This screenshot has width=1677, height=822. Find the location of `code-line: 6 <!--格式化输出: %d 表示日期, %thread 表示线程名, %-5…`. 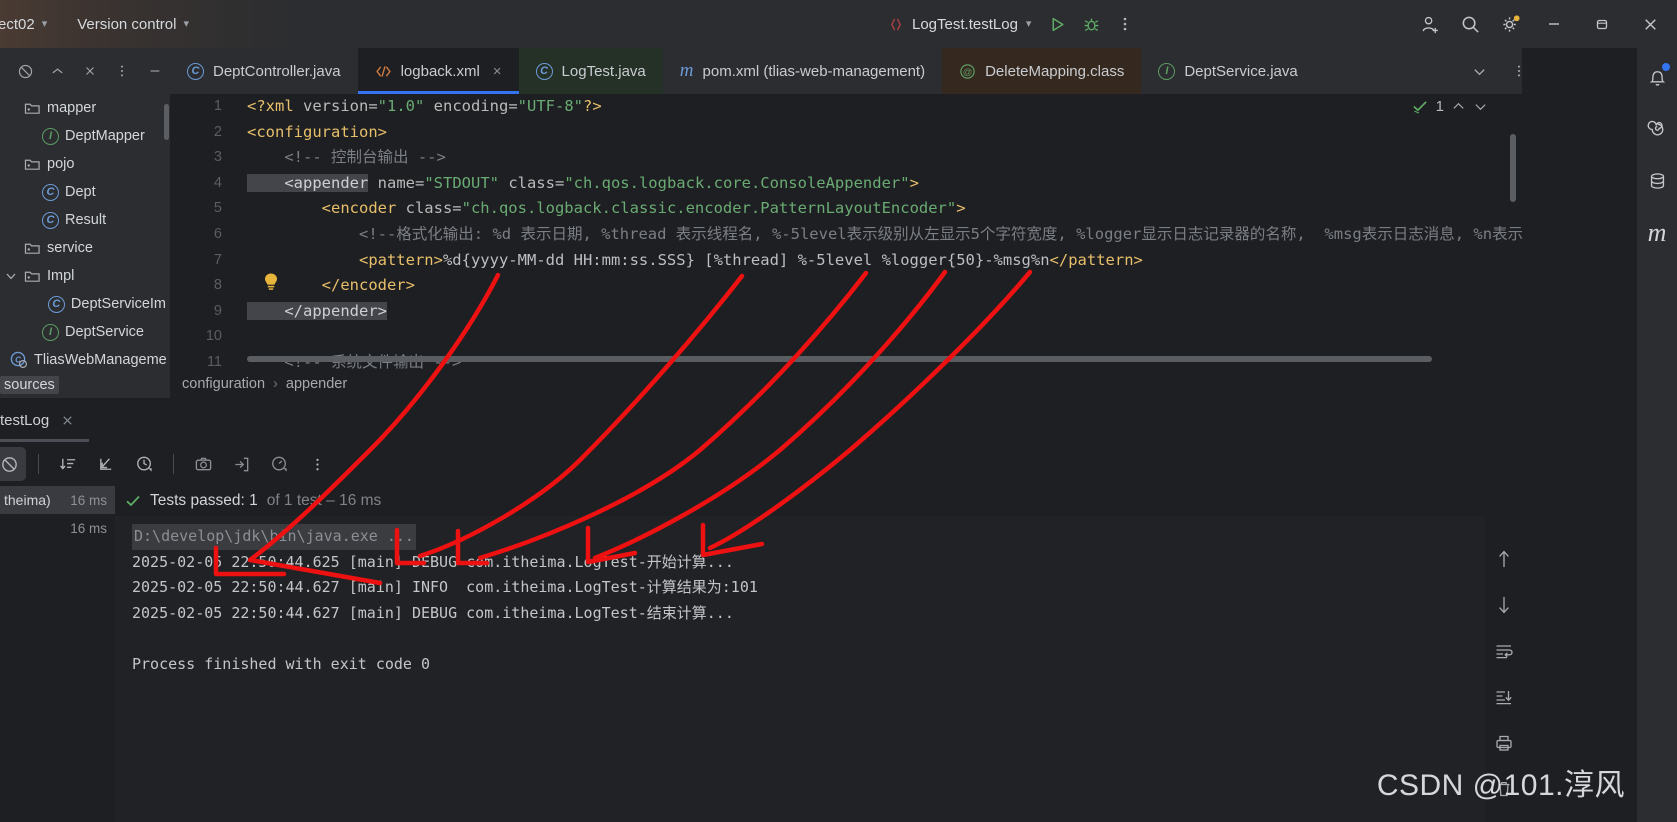

code-line: 6 <!--格式化输出: %d 表示日期, %thread 表示线程名, %-5… is located at coordinates (846, 235).